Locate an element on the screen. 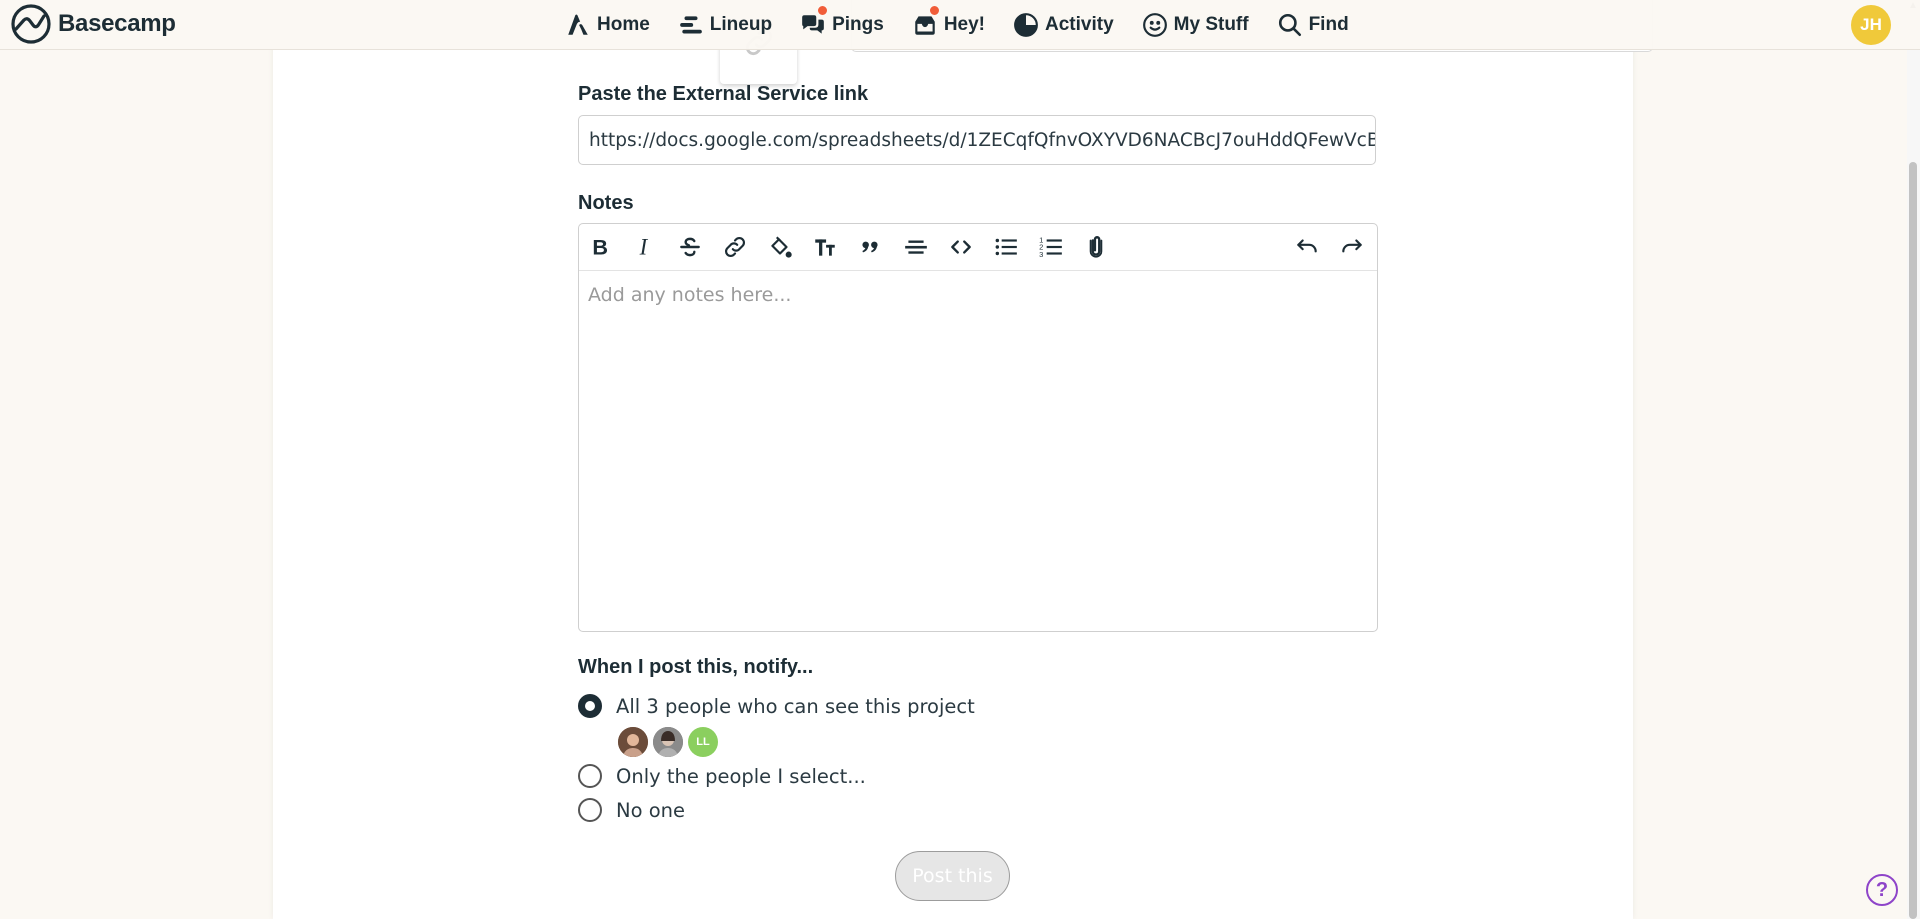 This screenshot has height=919, width=1920. quote-button is located at coordinates (870, 247).